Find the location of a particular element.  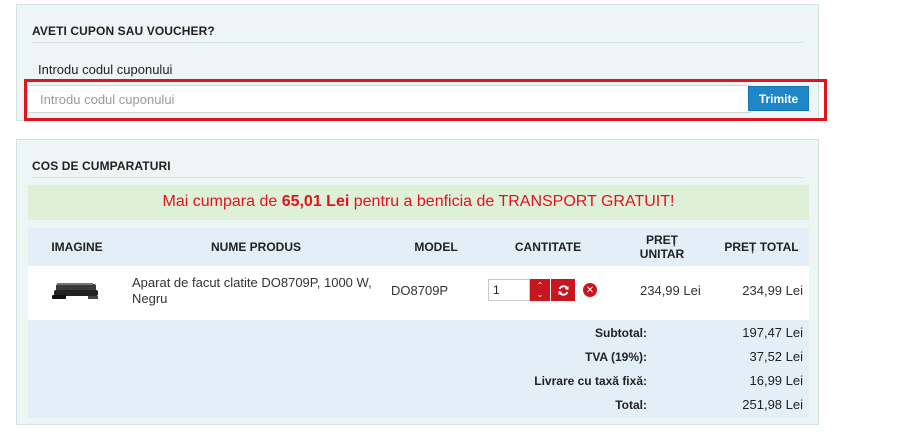

shipping-value: 16,99 Lei is located at coordinates (776, 380).